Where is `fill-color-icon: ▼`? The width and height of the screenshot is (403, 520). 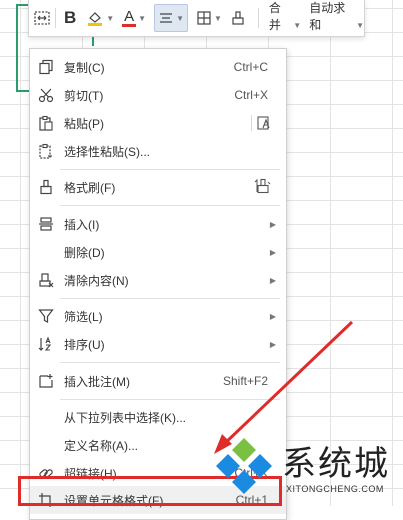 fill-color-icon: ▼ is located at coordinates (100, 18).